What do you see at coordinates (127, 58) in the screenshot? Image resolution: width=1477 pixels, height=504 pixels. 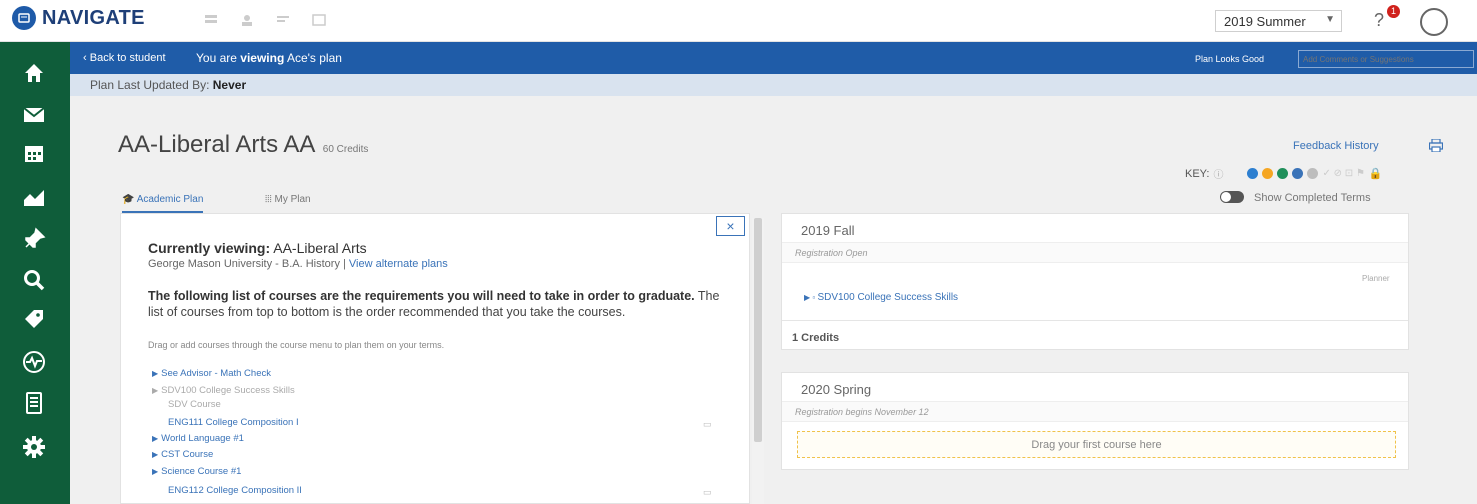 I see `back-label: Back to student` at bounding box center [127, 58].